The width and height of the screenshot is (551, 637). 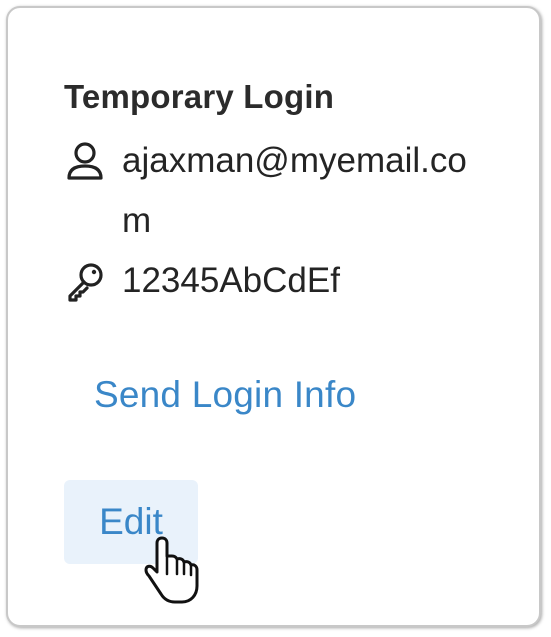 I want to click on login-email: ajaxman@myemail.com, so click(x=294, y=190).